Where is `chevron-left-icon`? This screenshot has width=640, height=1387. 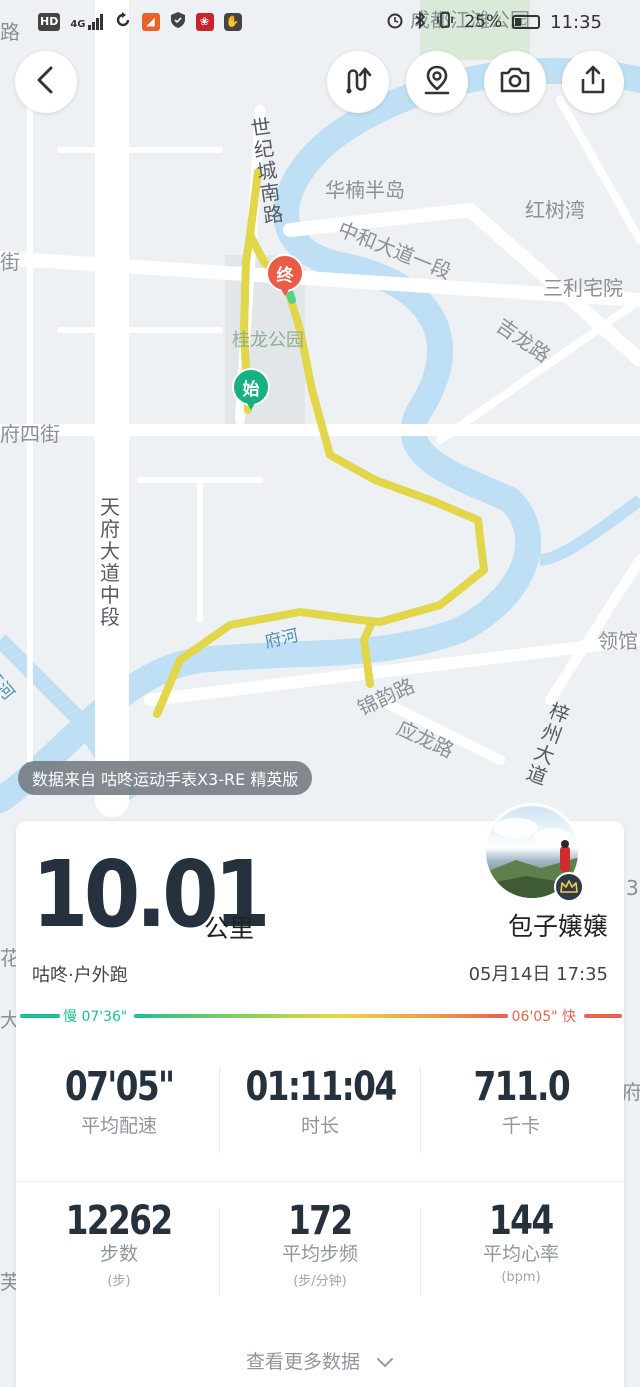 chevron-left-icon is located at coordinates (46, 82).